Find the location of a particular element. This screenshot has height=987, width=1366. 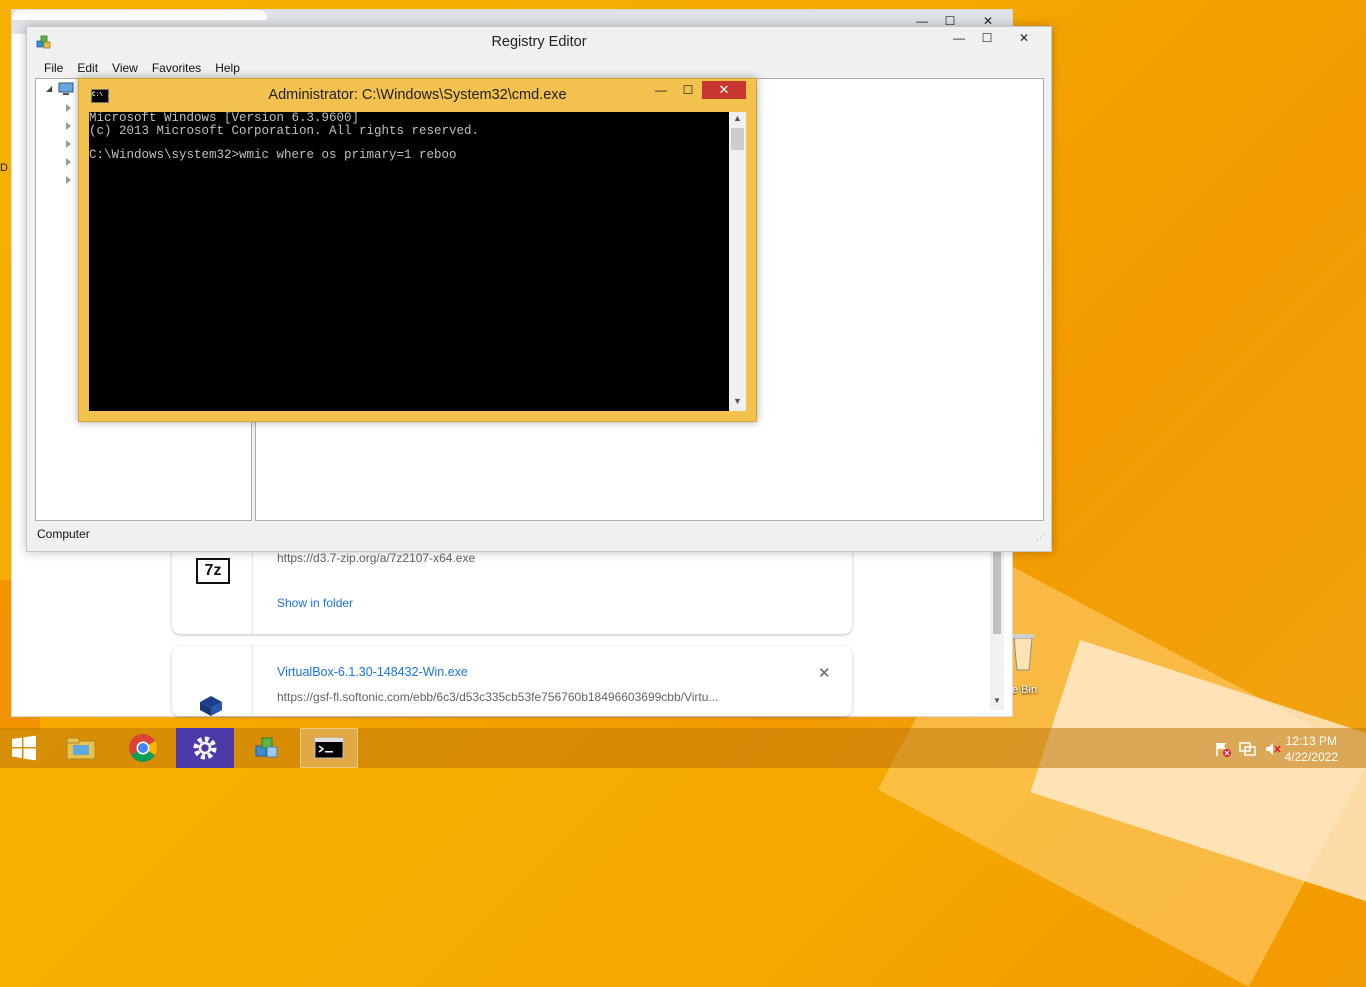

chrome-tab is located at coordinates (139, 15).